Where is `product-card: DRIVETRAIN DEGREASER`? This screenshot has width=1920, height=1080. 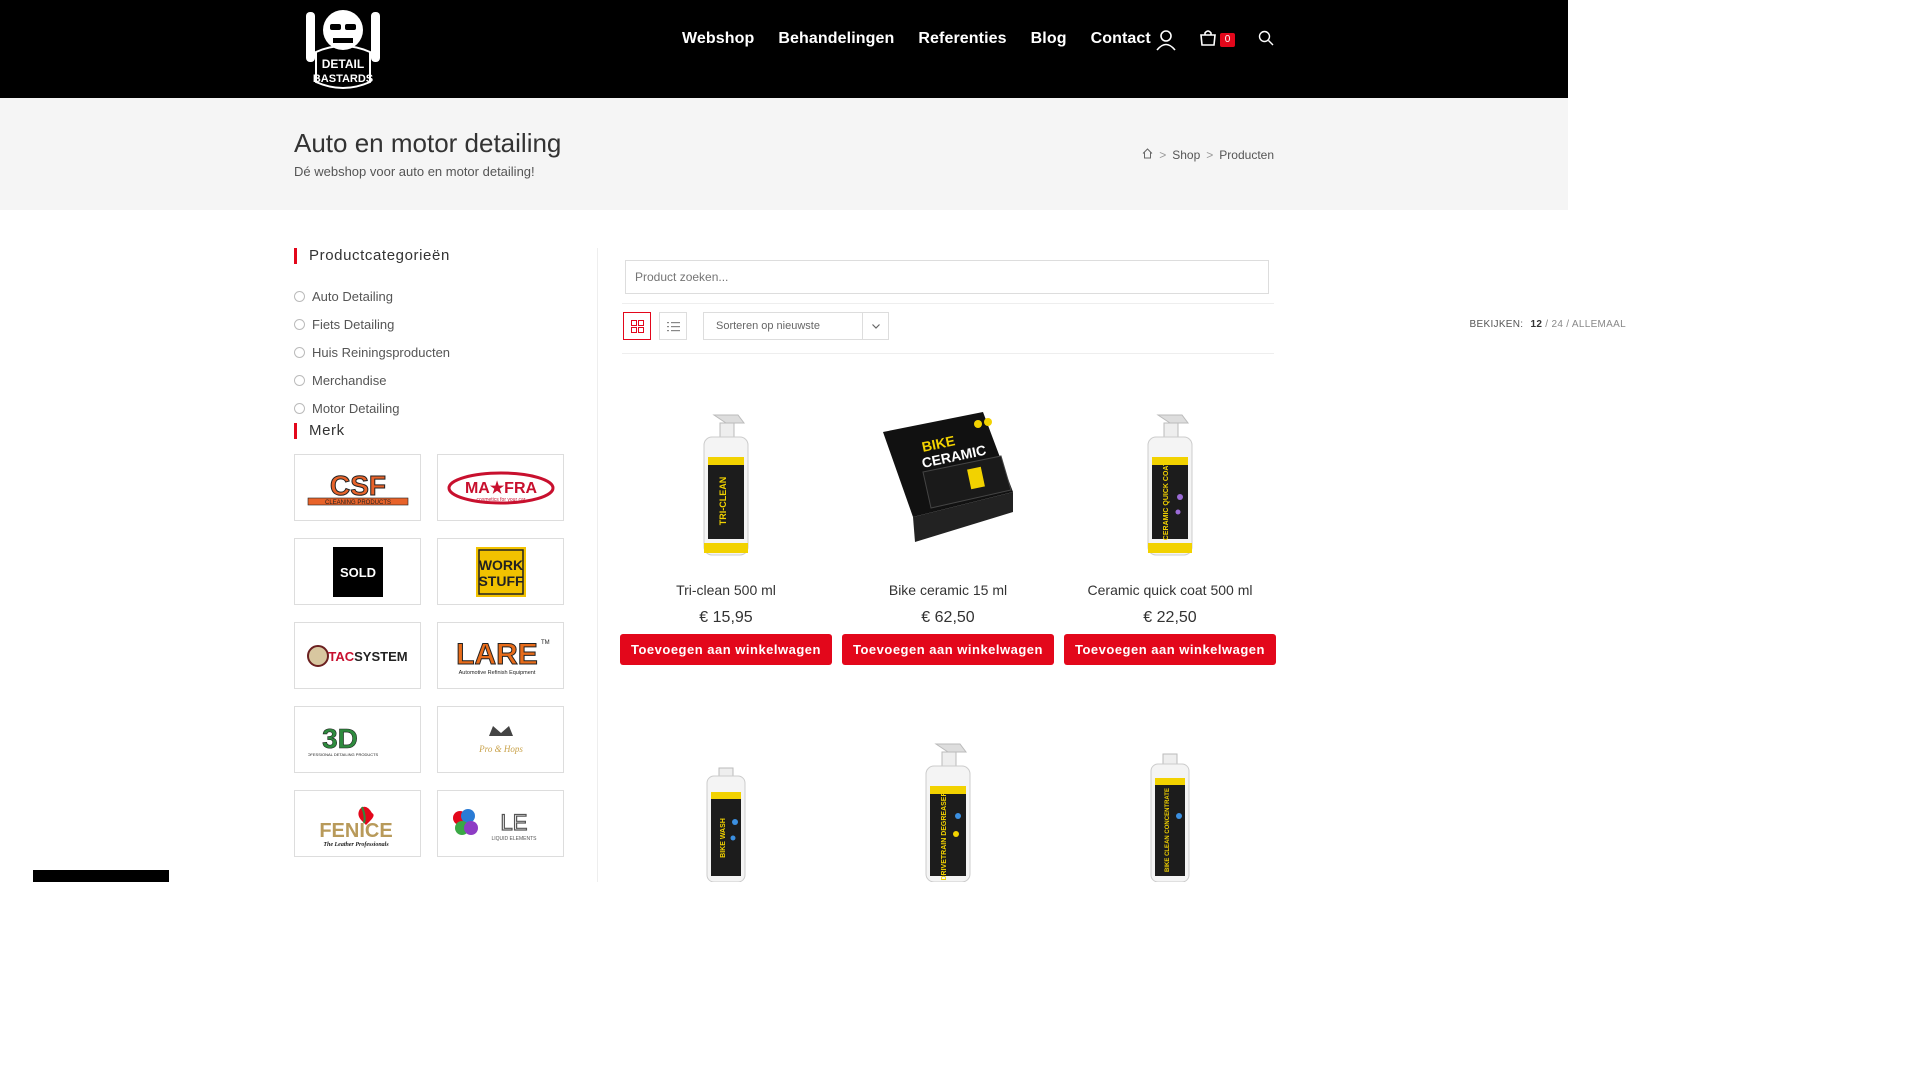
product-card: DRIVETRAIN DEGREASER is located at coordinates (948, 810).